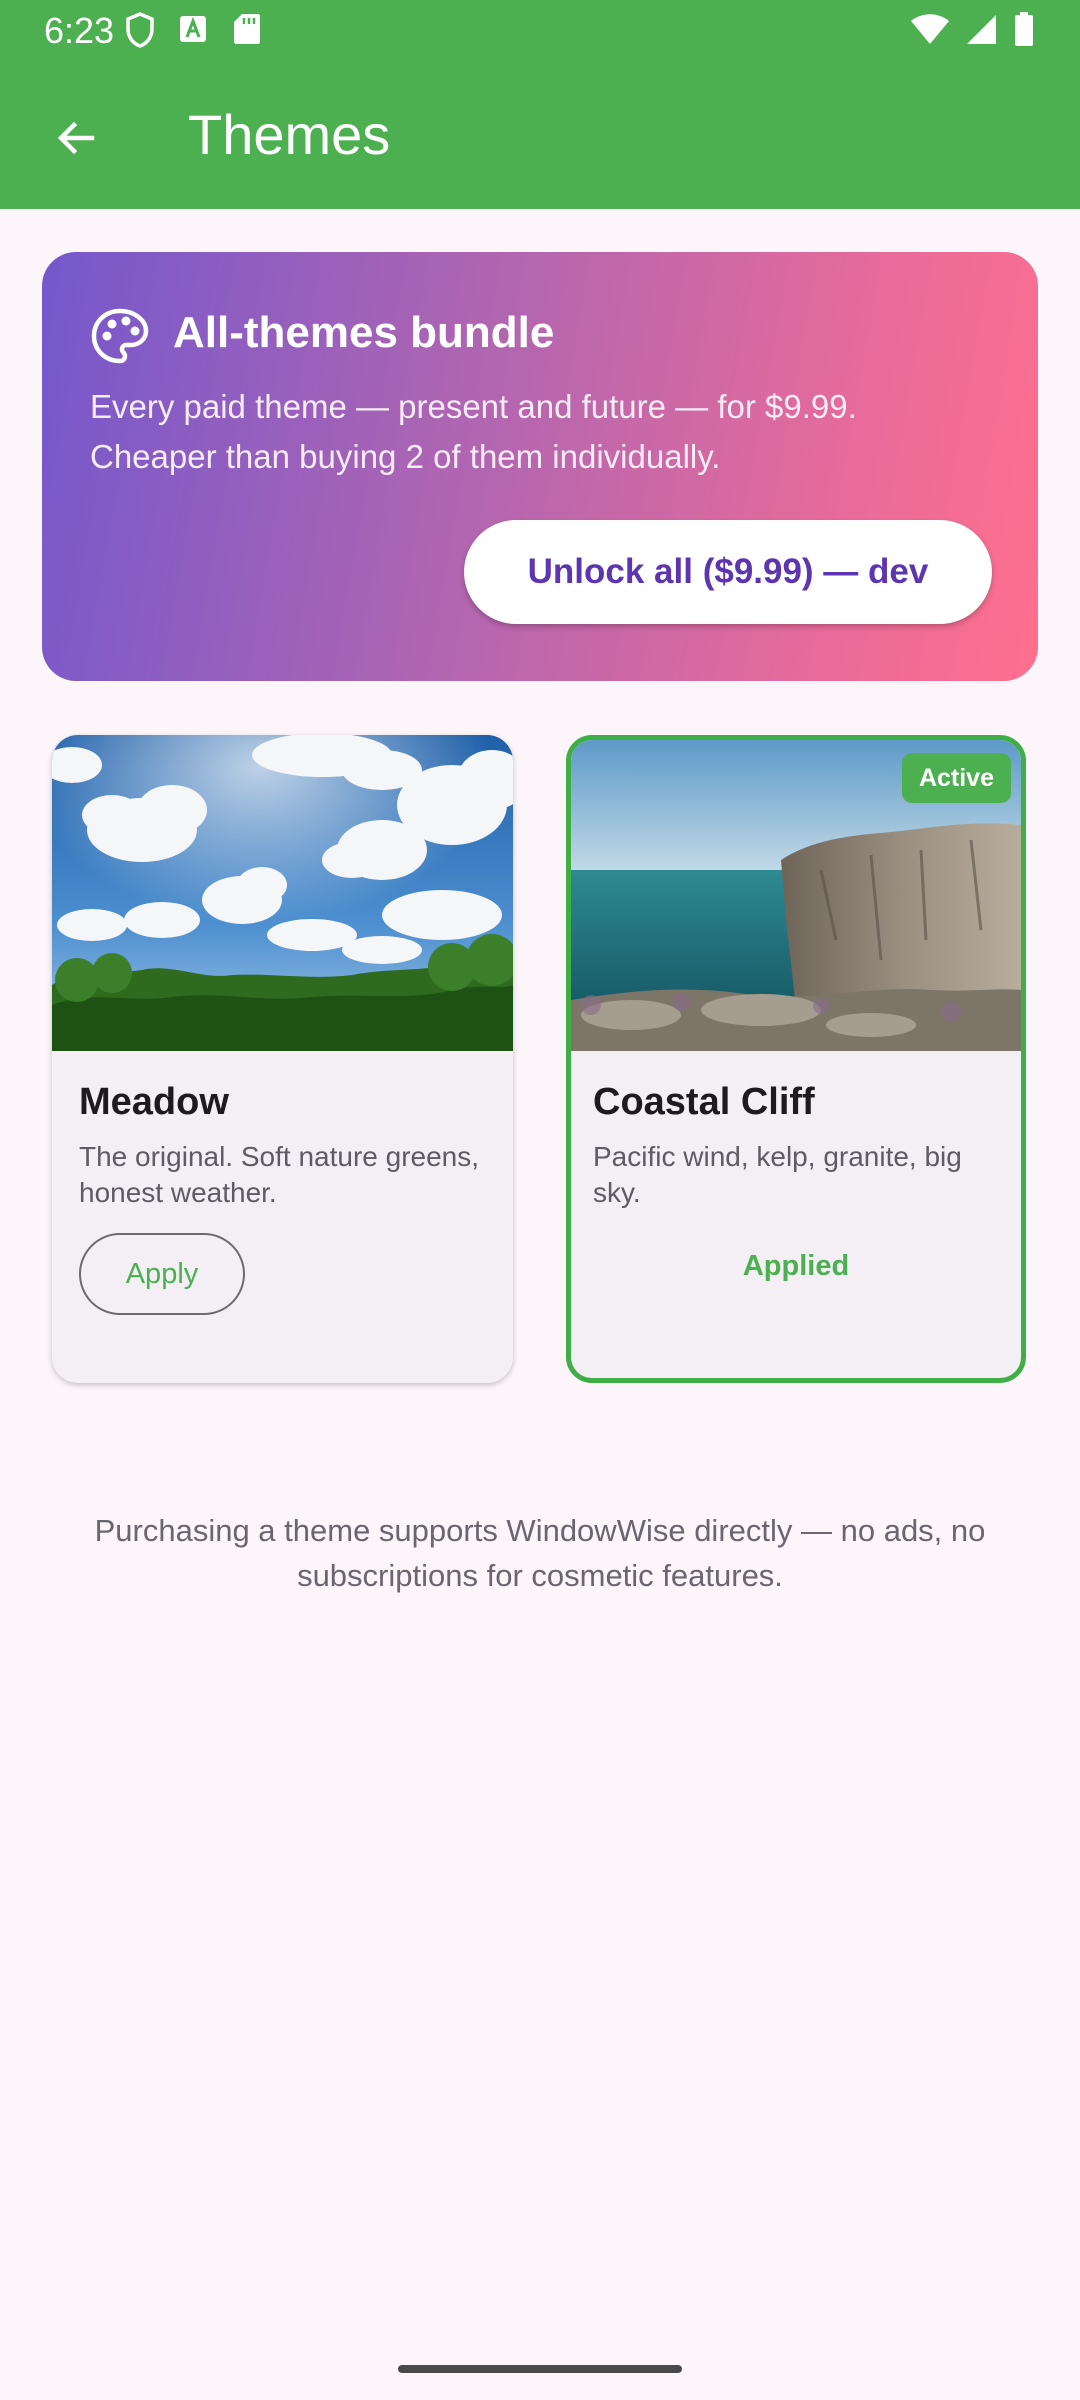  I want to click on bundle-title: All-themes bundle, so click(364, 332).